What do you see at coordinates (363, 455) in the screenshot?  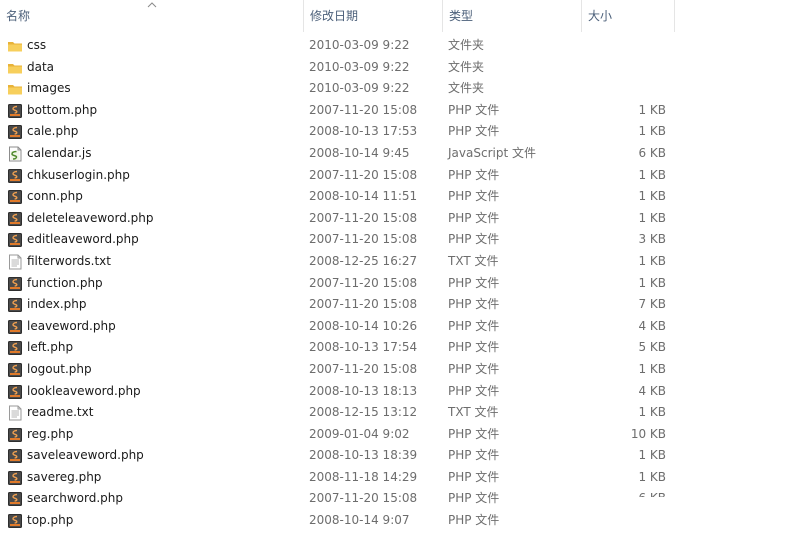 I see `file-modified-date: 2008-10-13 18:39` at bounding box center [363, 455].